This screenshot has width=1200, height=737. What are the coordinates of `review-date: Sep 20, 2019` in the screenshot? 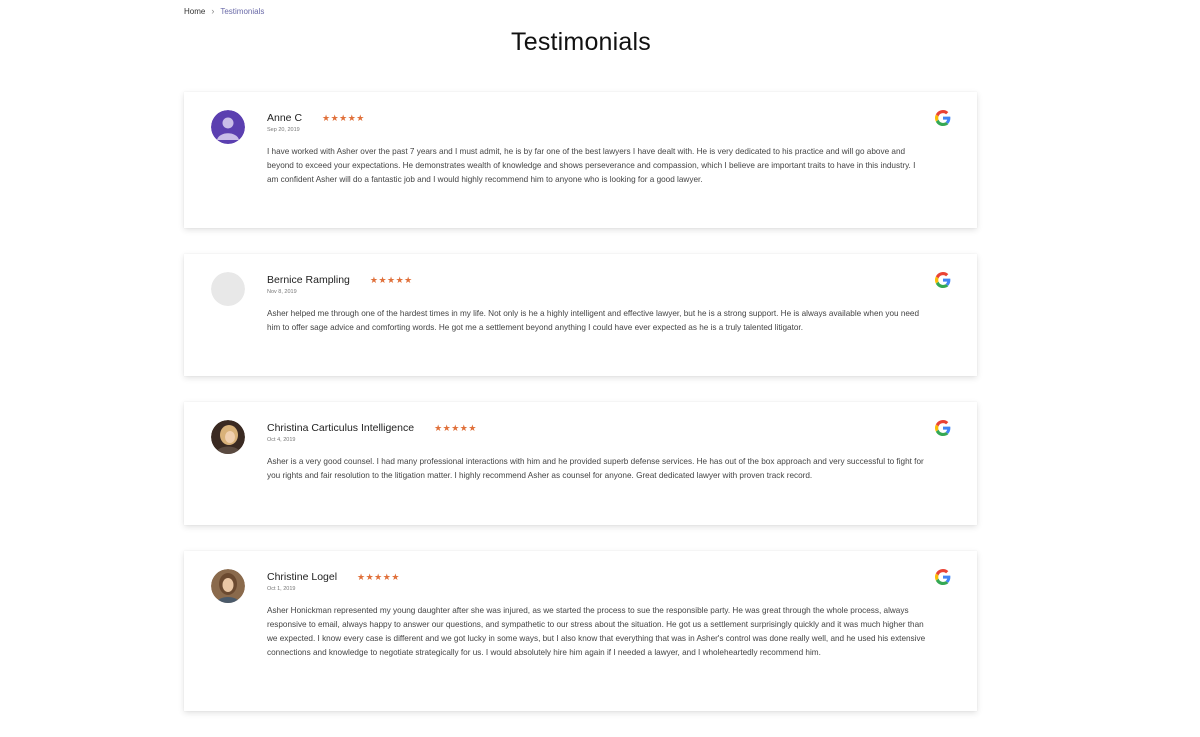 It's located at (283, 130).